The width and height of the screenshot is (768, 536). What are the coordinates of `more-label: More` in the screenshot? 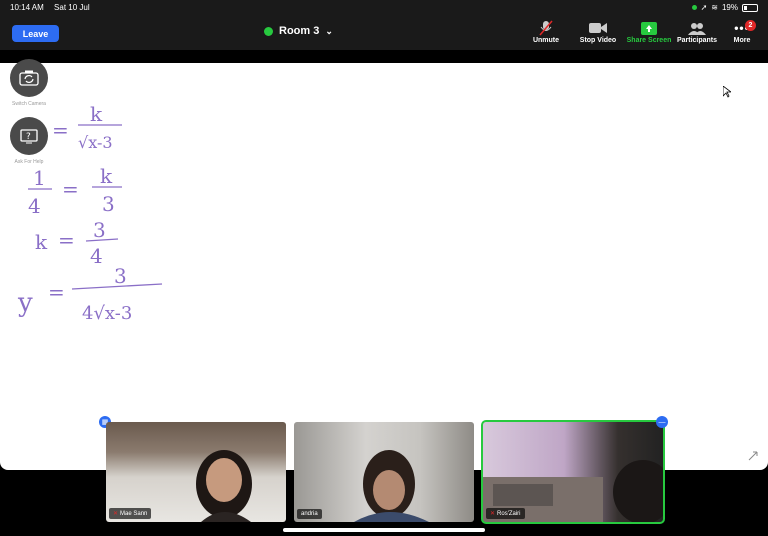 It's located at (742, 40).